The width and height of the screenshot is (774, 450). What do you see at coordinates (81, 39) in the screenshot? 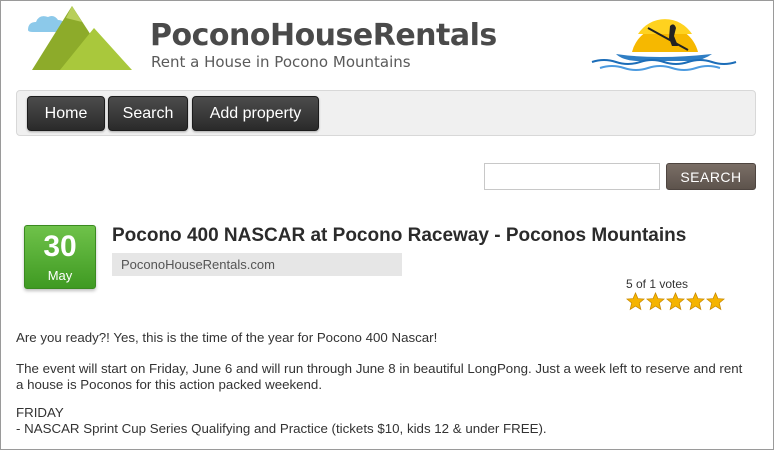
I see `mountains-logo-icon` at bounding box center [81, 39].